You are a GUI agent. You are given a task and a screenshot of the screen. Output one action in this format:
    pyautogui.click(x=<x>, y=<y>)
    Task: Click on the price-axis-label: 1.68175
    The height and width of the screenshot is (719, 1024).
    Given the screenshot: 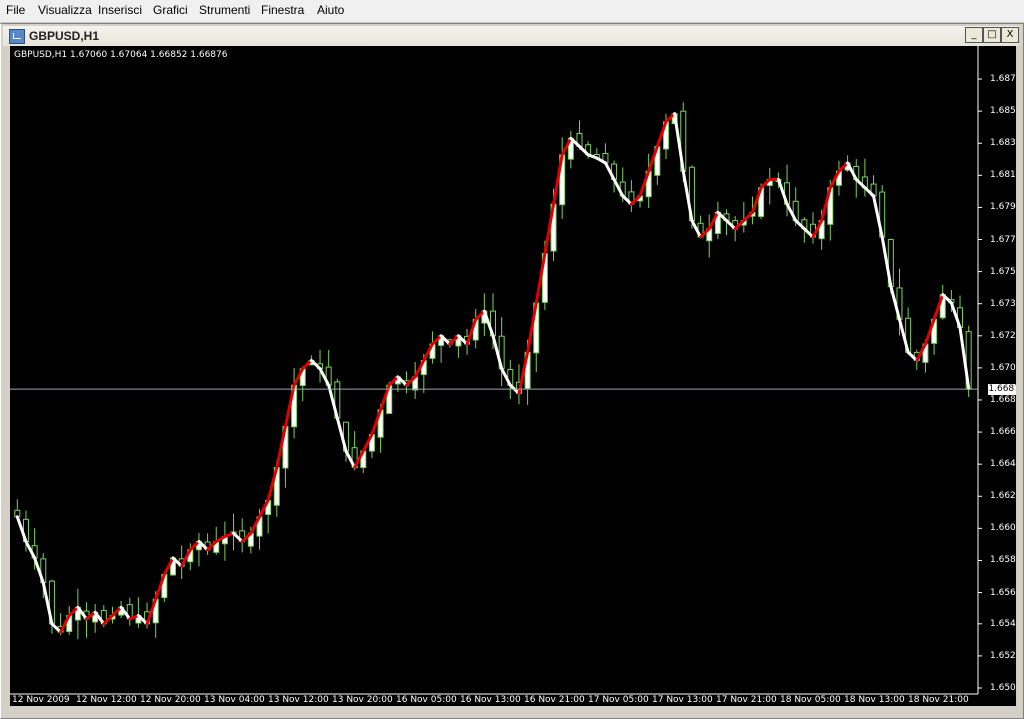 What is the action you would take?
    pyautogui.click(x=1003, y=175)
    